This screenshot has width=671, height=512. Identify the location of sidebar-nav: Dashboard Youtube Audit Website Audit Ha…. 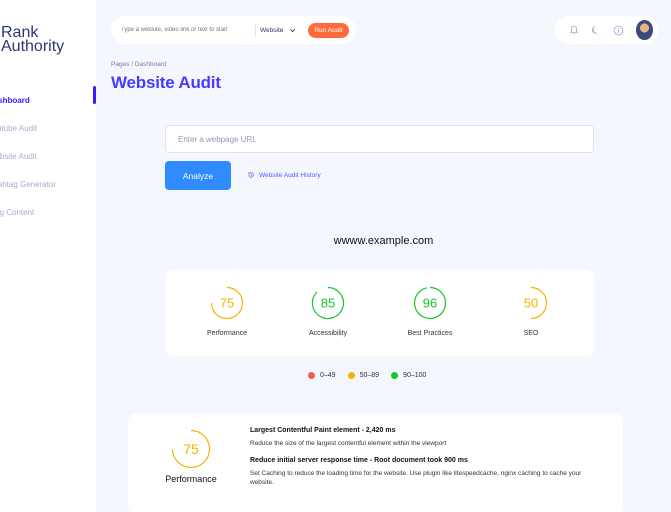
(48, 156).